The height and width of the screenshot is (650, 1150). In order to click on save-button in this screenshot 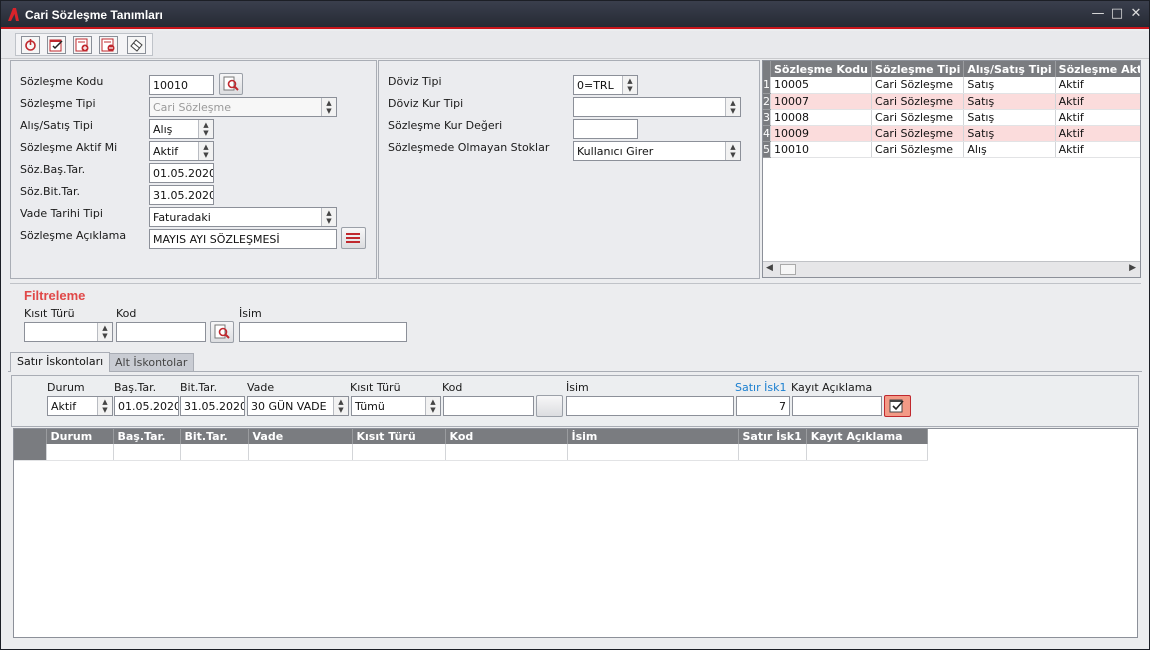, I will do `click(56, 45)`.